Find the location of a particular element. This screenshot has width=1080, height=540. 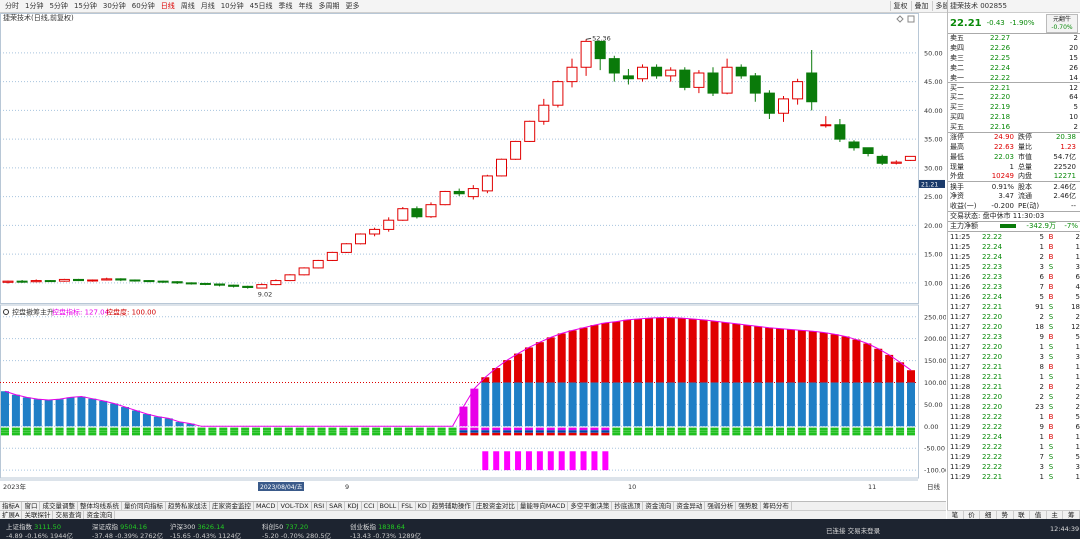

tick-row: 11:27 22.21 8 B 1 is located at coordinates (1014, 367).